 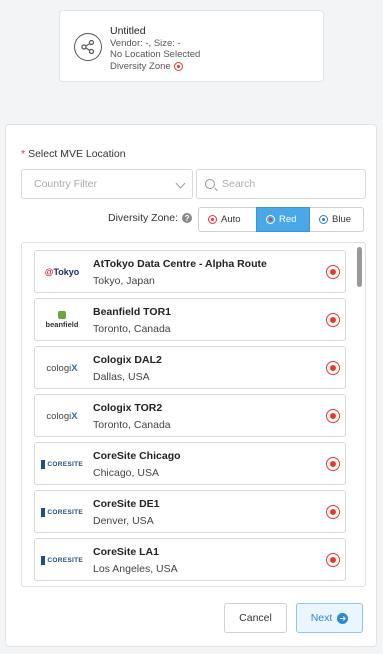 I want to click on section-label-text: Select MVE Location, so click(x=77, y=154).